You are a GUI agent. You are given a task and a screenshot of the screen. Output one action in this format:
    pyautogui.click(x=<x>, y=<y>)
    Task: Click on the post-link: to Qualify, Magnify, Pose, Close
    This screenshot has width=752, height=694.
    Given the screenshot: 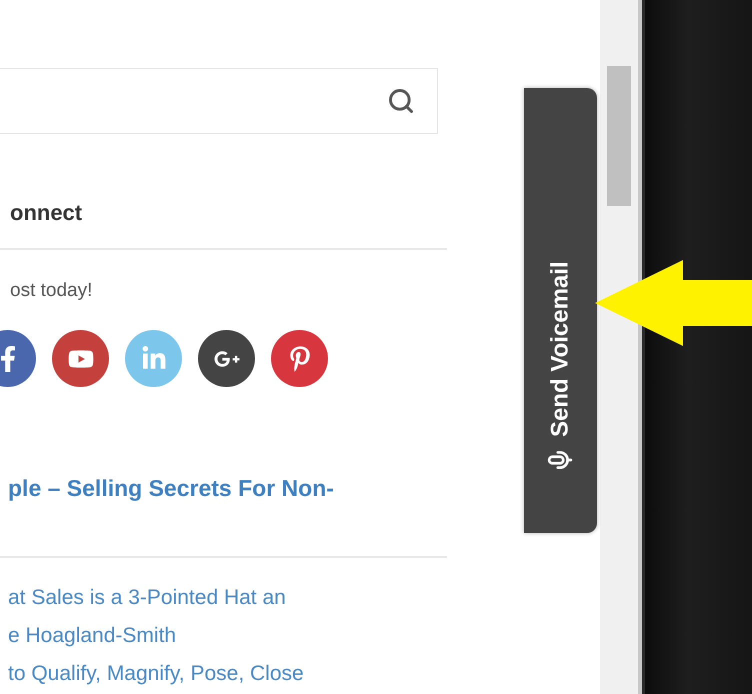 What is the action you would take?
    pyautogui.click(x=156, y=674)
    